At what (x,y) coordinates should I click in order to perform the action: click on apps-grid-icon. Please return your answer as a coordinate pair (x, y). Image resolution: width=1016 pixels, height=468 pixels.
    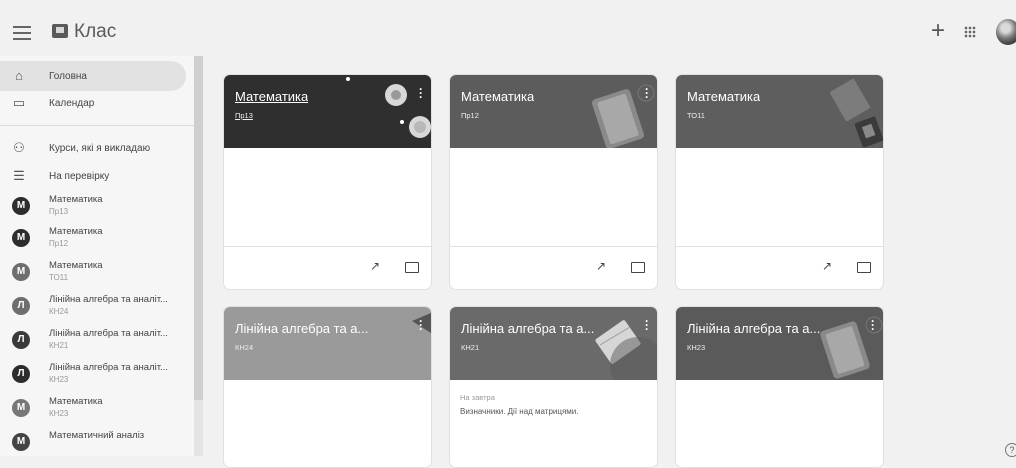
    Looking at the image, I should click on (970, 32).